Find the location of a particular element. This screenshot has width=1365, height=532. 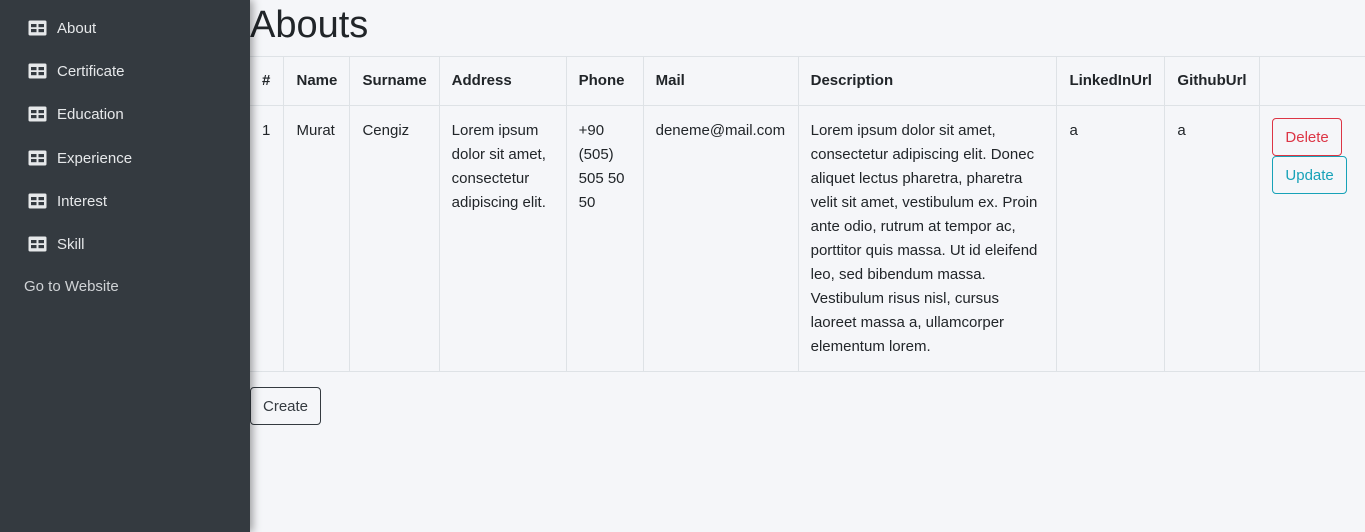

sidebar-item-certificate: Certificate is located at coordinates (76, 71).